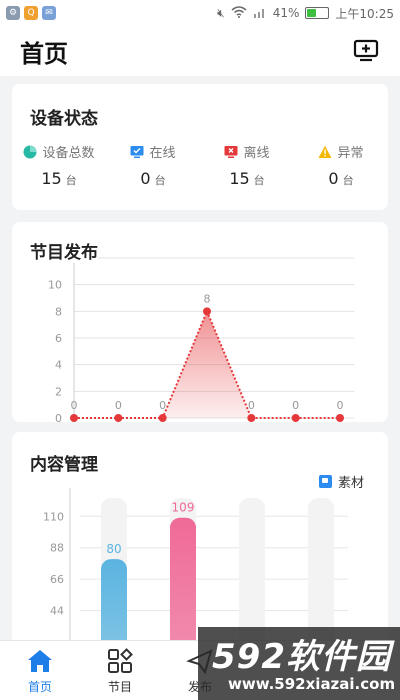 Image resolution: width=400 pixels, height=700 pixels. I want to click on status-label: 离线, so click(256, 153).